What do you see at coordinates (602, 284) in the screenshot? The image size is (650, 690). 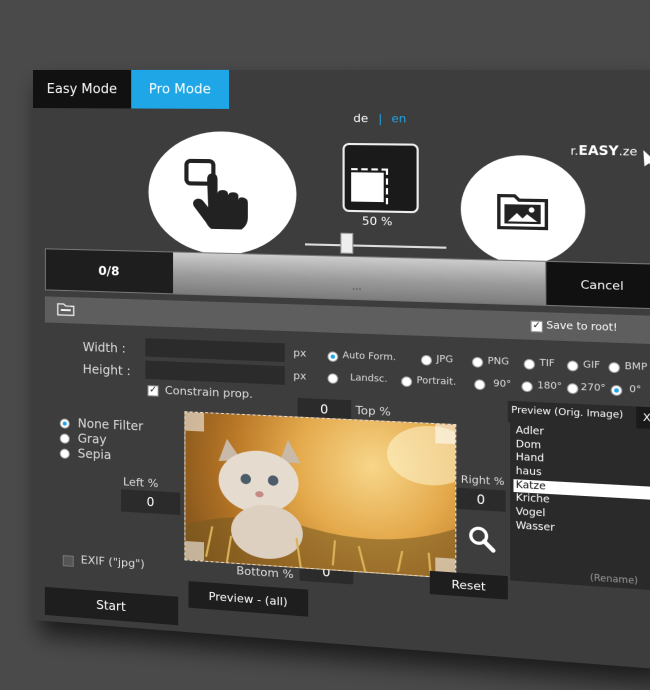 I see `cancel-label: Cancel` at bounding box center [602, 284].